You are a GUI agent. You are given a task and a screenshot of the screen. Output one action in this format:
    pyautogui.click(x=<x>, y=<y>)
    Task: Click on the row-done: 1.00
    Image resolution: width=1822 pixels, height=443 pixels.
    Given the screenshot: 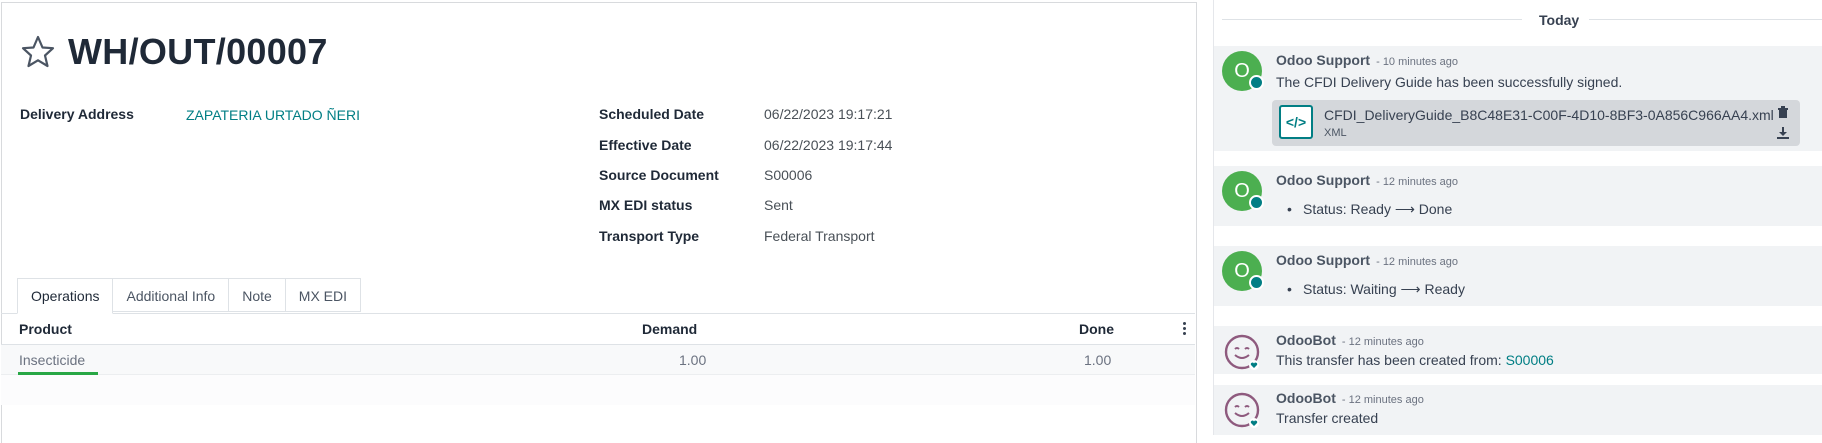 What is the action you would take?
    pyautogui.click(x=1097, y=360)
    